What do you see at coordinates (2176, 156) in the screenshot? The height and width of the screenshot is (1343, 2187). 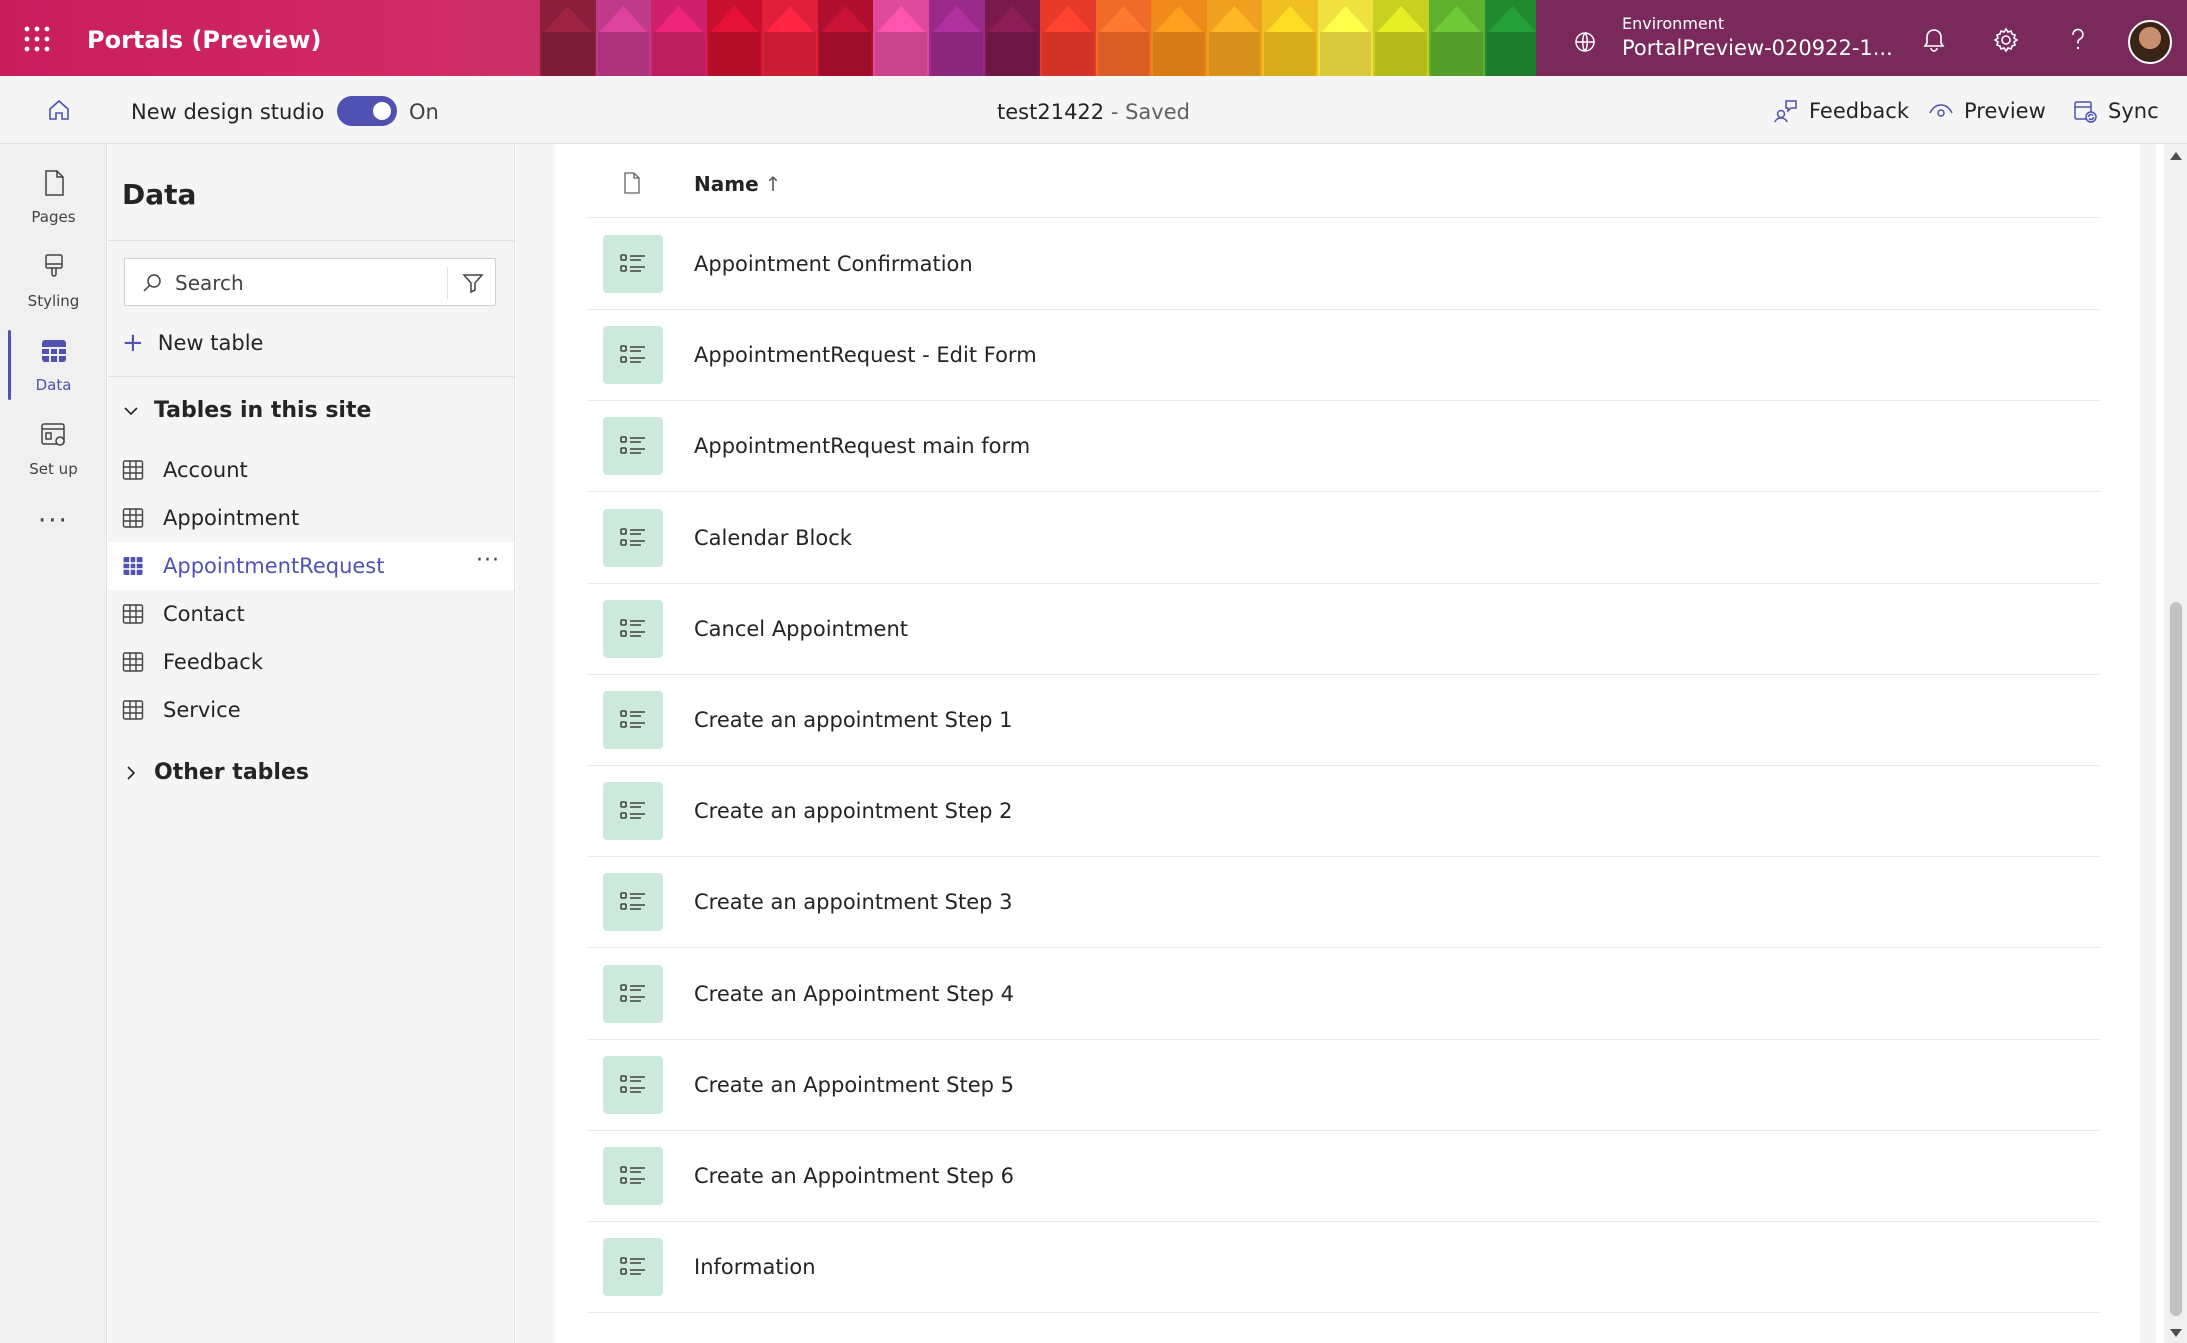 I see `scroll-up-icon` at bounding box center [2176, 156].